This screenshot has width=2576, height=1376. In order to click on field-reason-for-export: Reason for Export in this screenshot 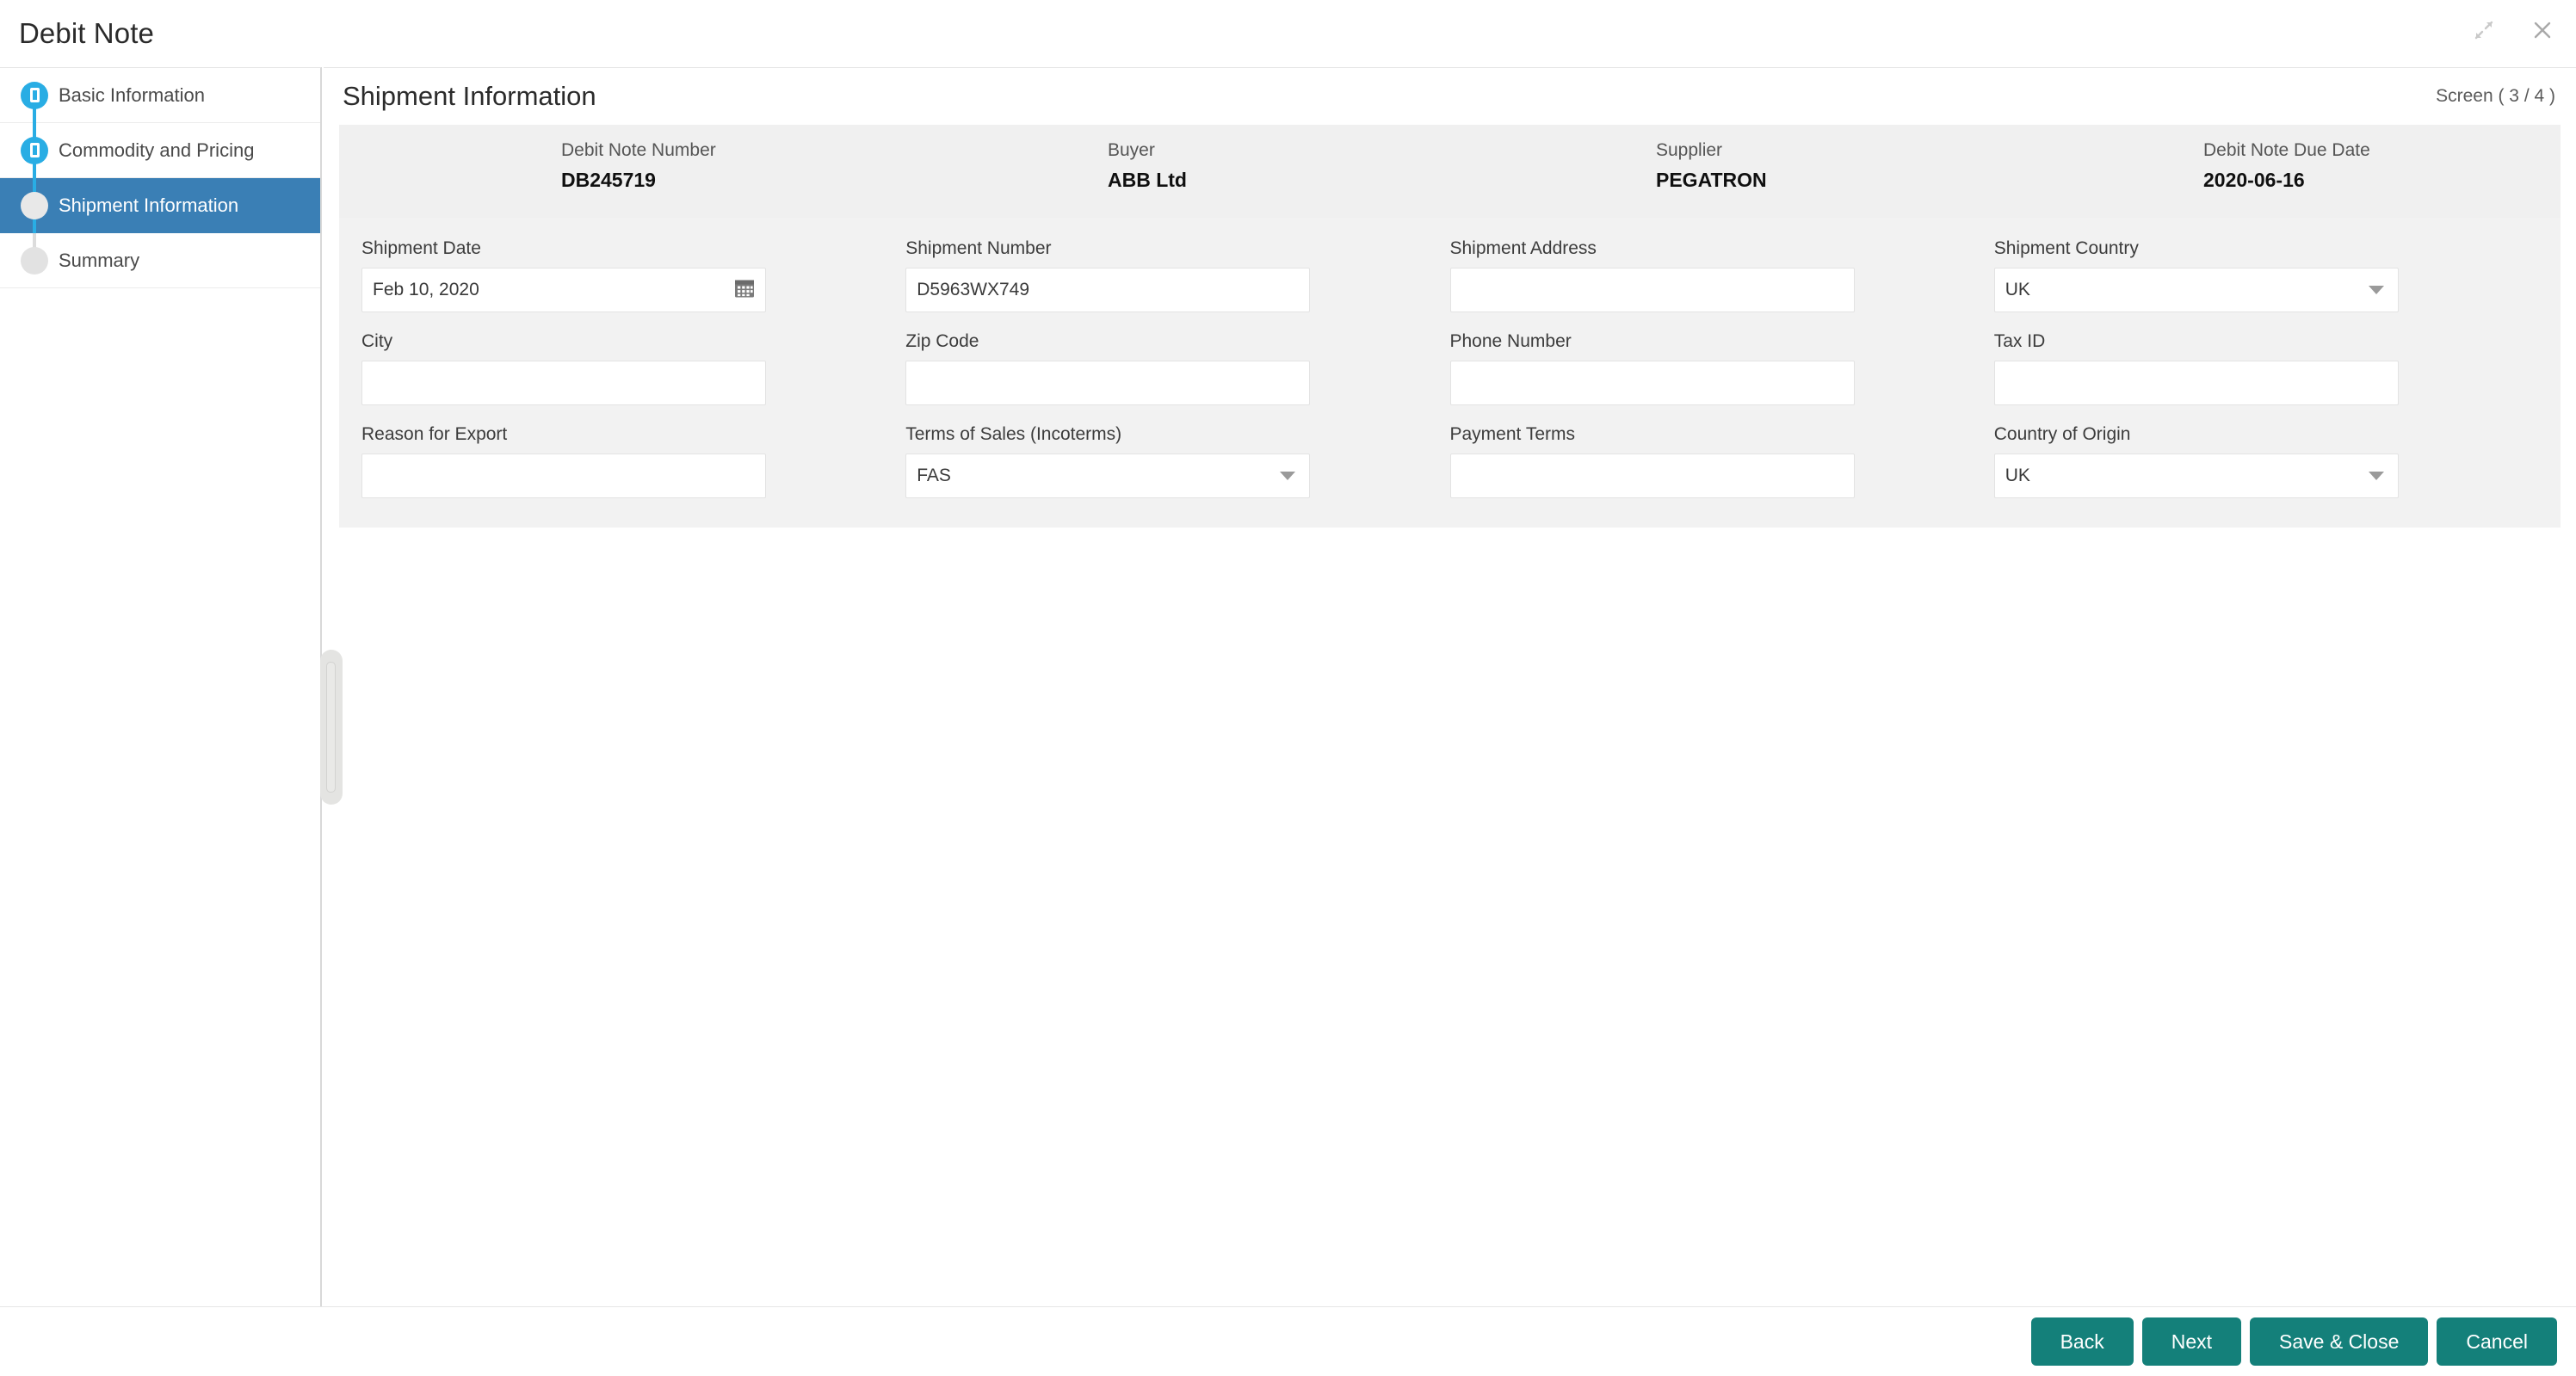, I will do `click(633, 461)`.